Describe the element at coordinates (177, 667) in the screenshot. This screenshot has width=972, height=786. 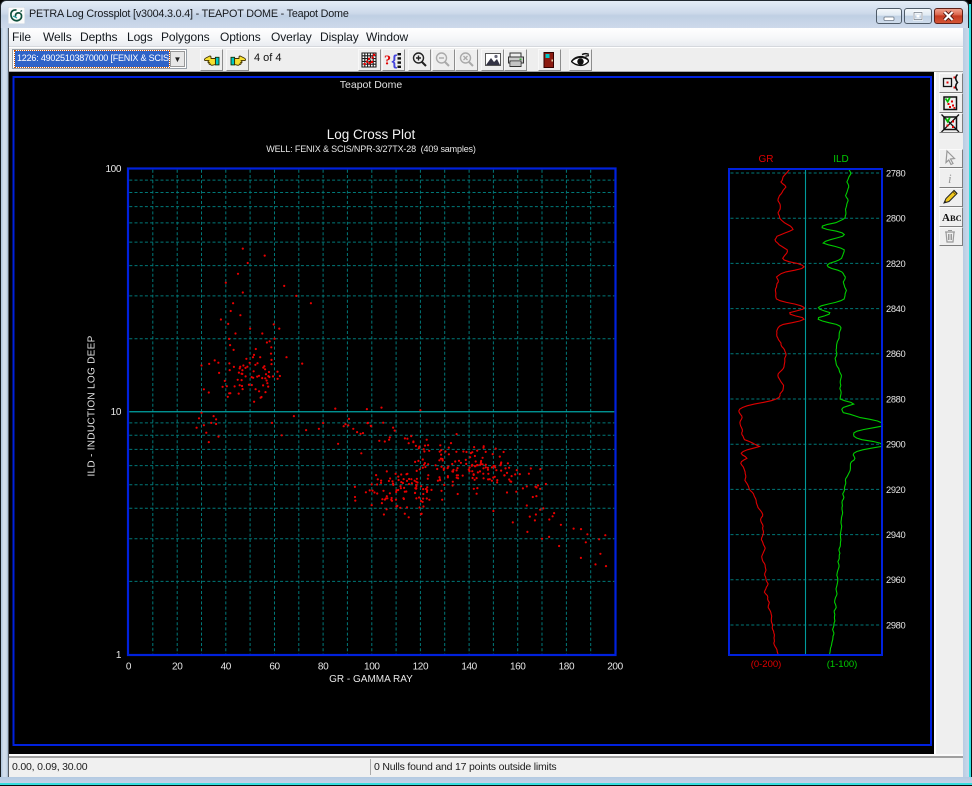
I see `svg-text: 20` at that location.